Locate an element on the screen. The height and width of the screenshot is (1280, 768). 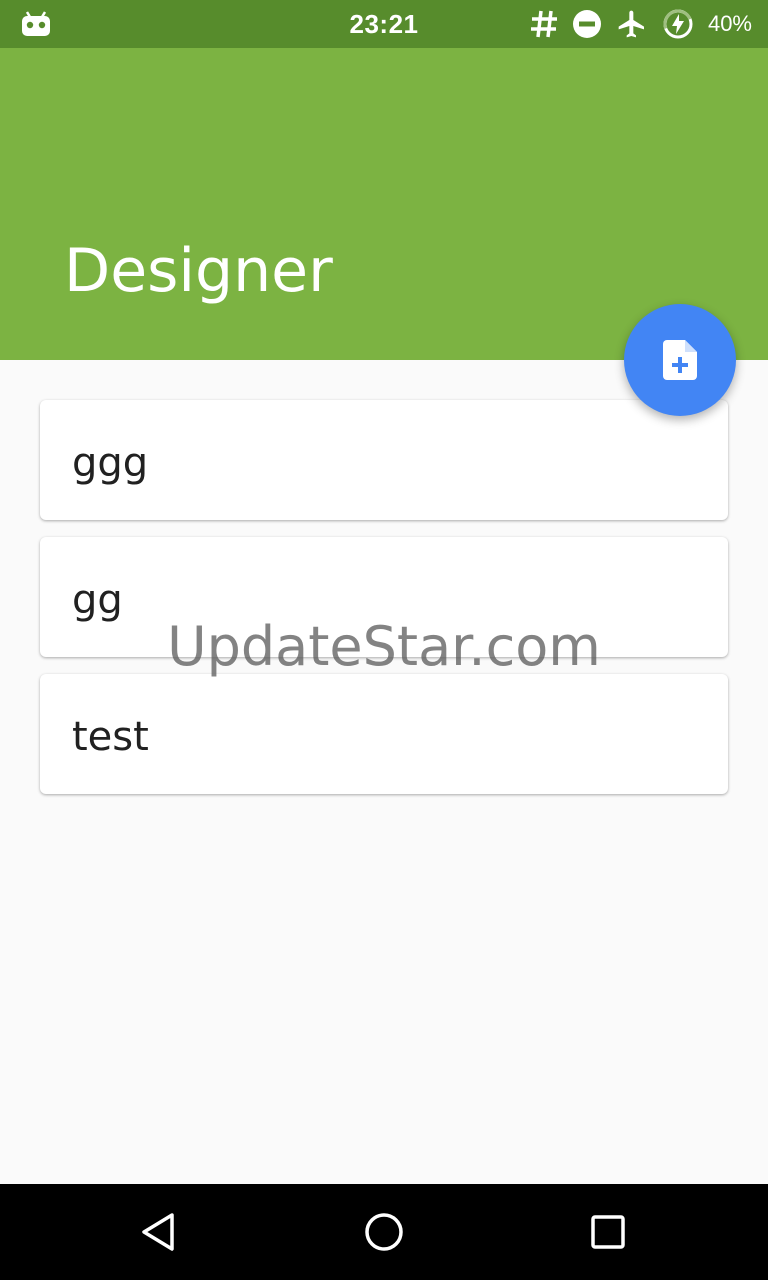
list-item: test is located at coordinates (384, 734).